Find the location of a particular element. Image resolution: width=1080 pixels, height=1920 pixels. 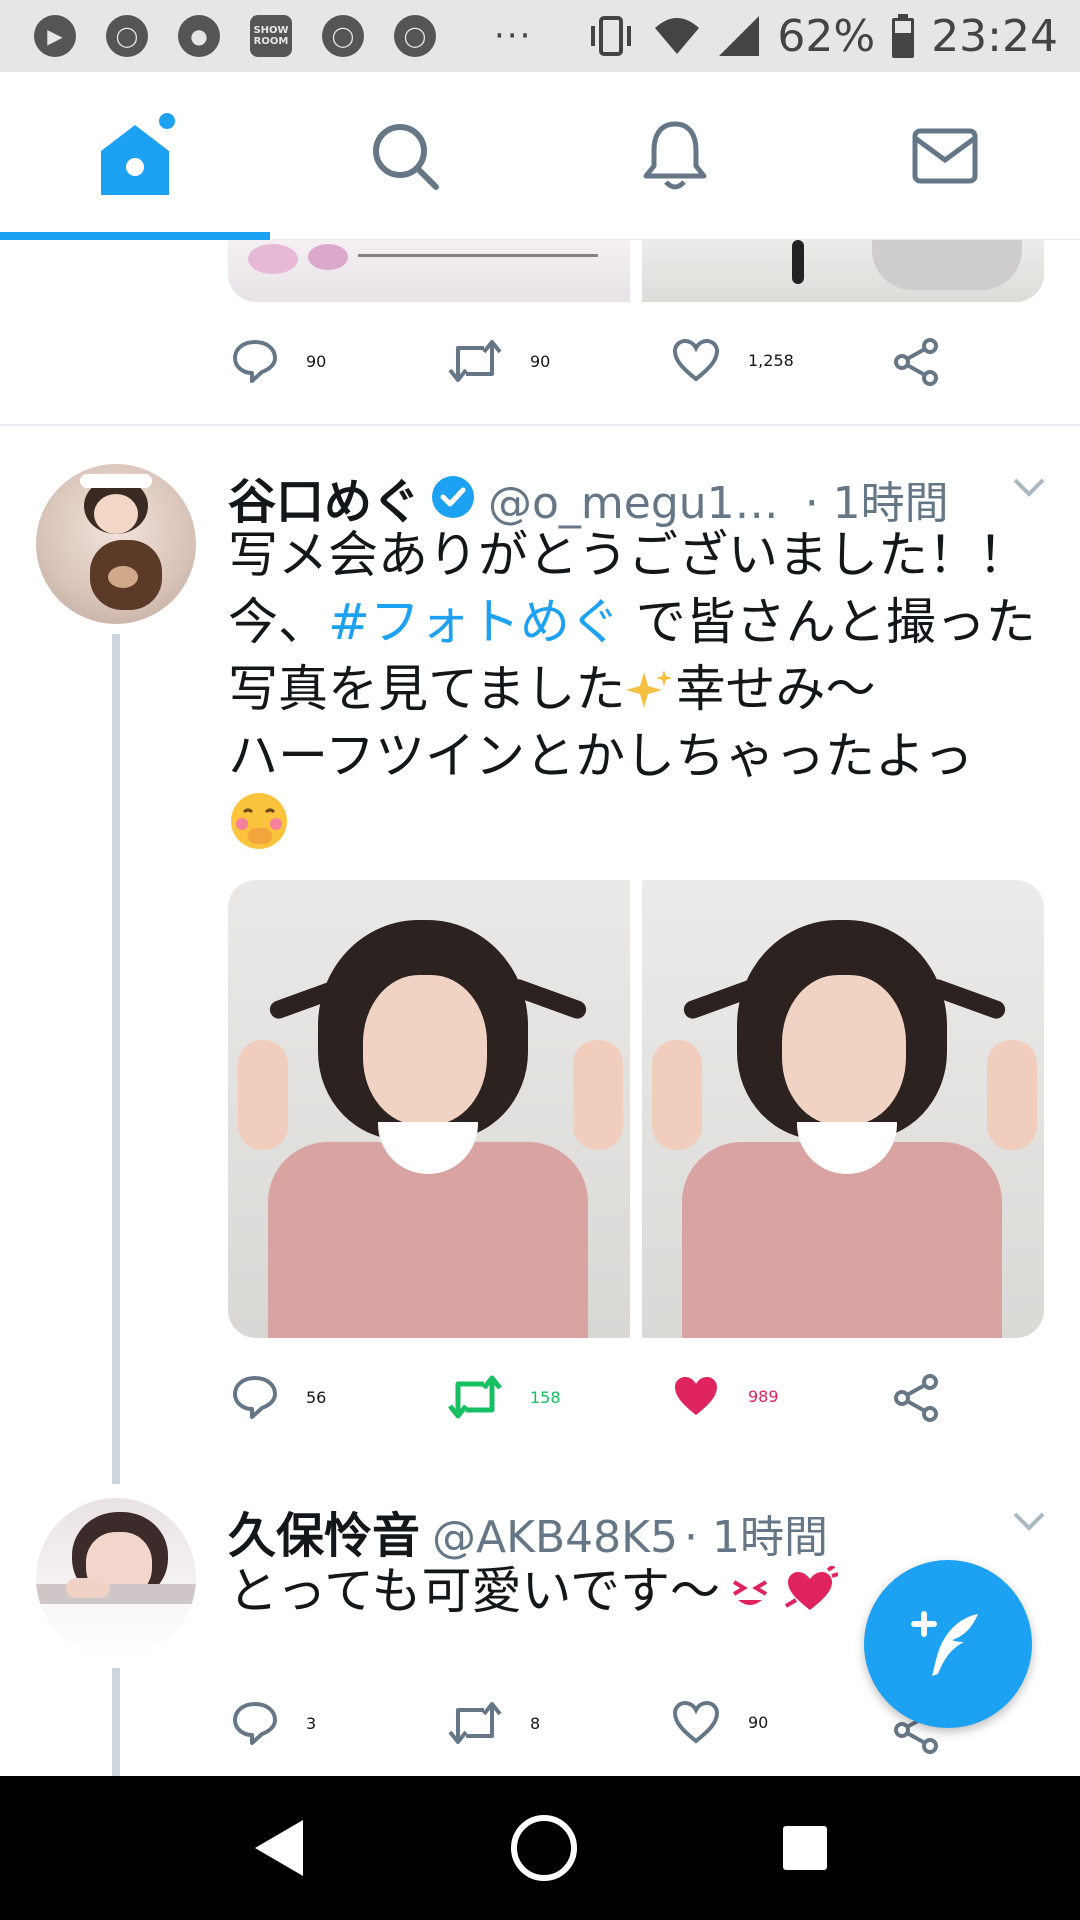

compose-tweet-button is located at coordinates (948, 1644).